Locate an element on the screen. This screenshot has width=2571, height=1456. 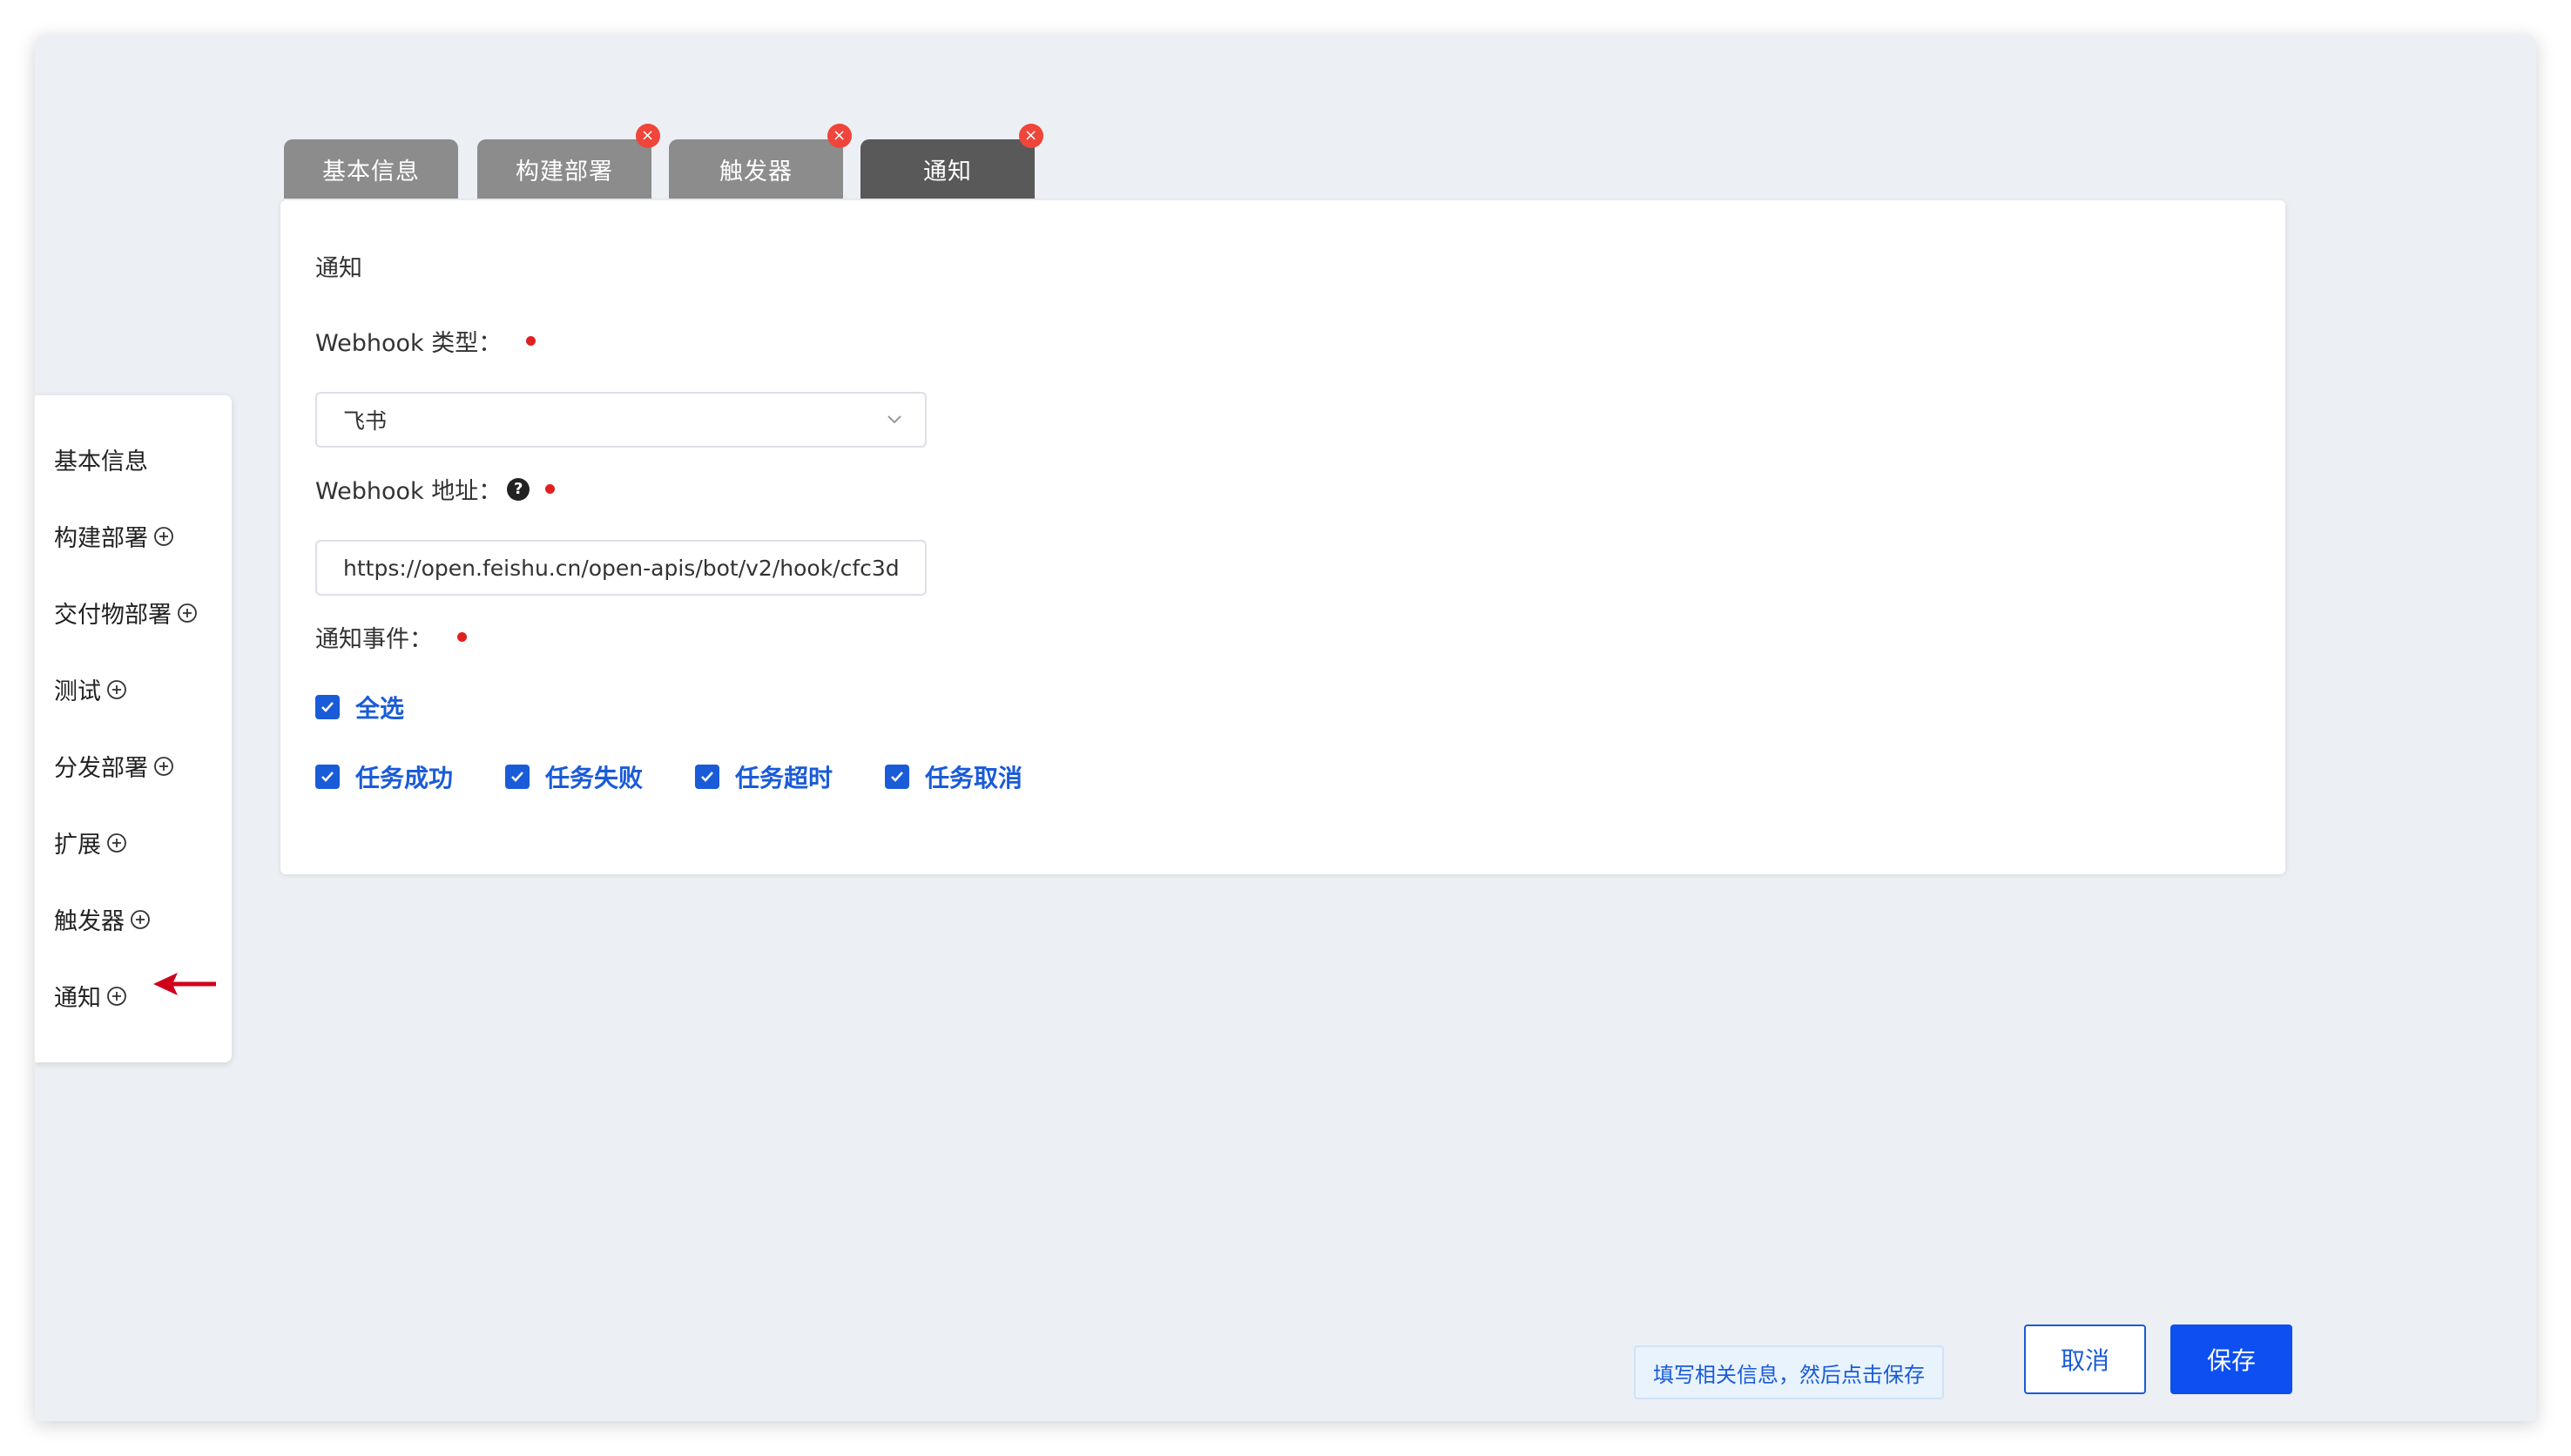
checkbox-label: 任务超时 is located at coordinates (784, 778).